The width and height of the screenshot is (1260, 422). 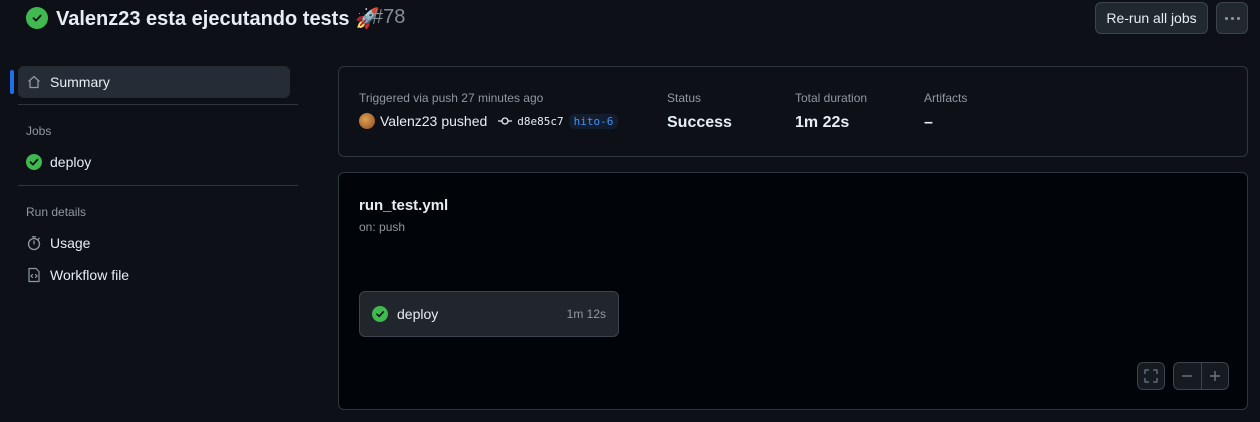 I want to click on trigger-info: Valenz23 pushed d8e85c7 hito-6, so click(x=489, y=121).